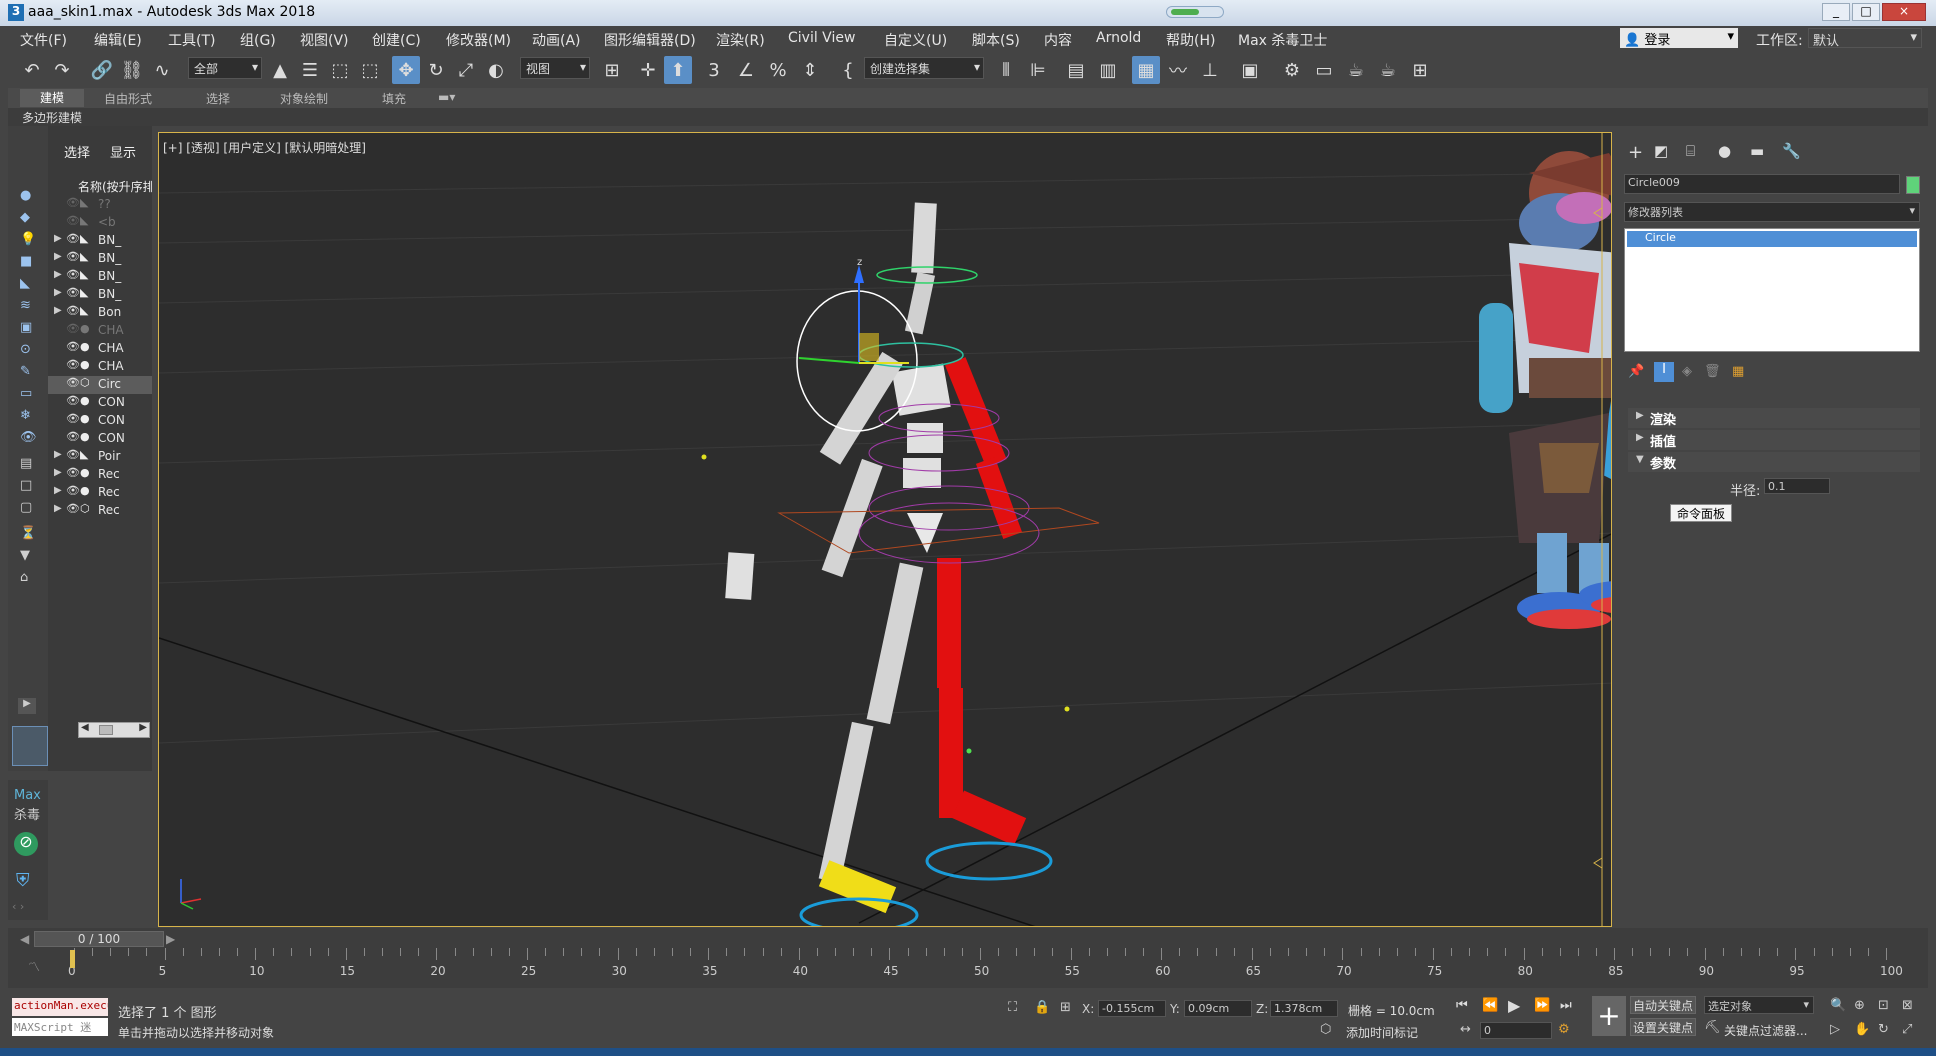 The image size is (1936, 1056). What do you see at coordinates (26, 463) in the screenshot?
I see `display-all-icon: ▤` at bounding box center [26, 463].